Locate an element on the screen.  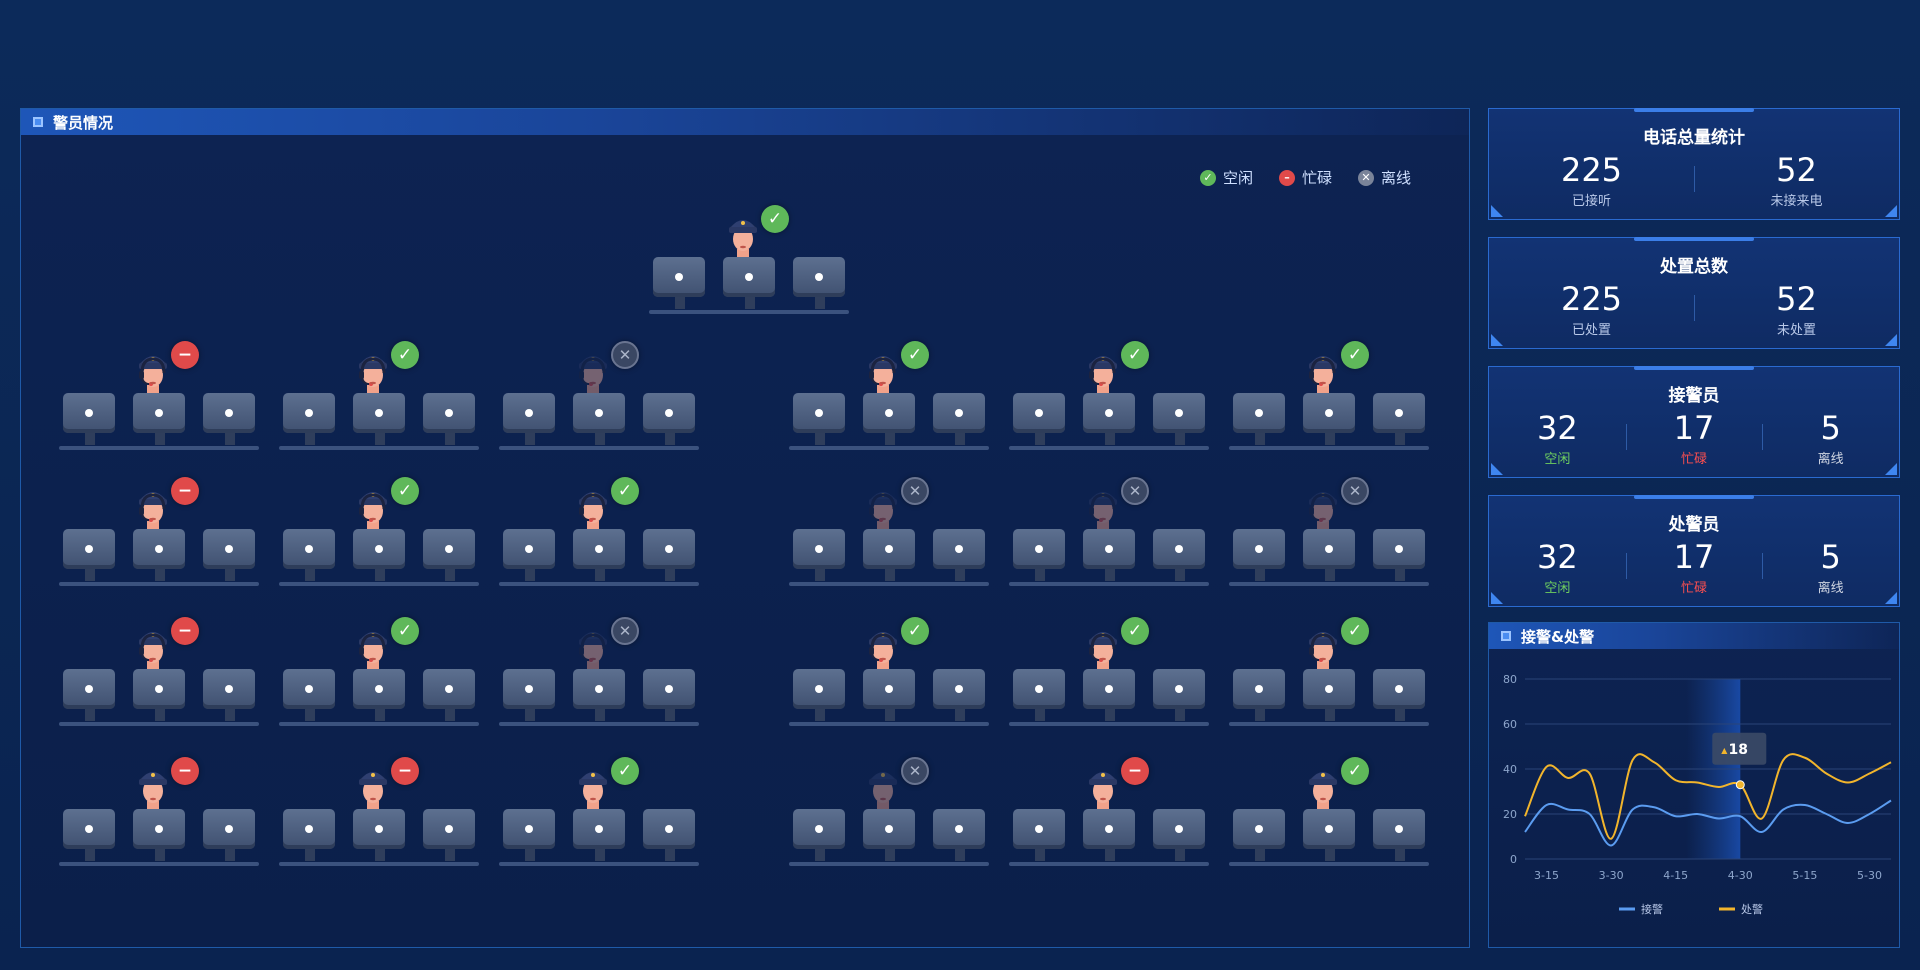
stat-label: 忙碌 is located at coordinates (1694, 588).